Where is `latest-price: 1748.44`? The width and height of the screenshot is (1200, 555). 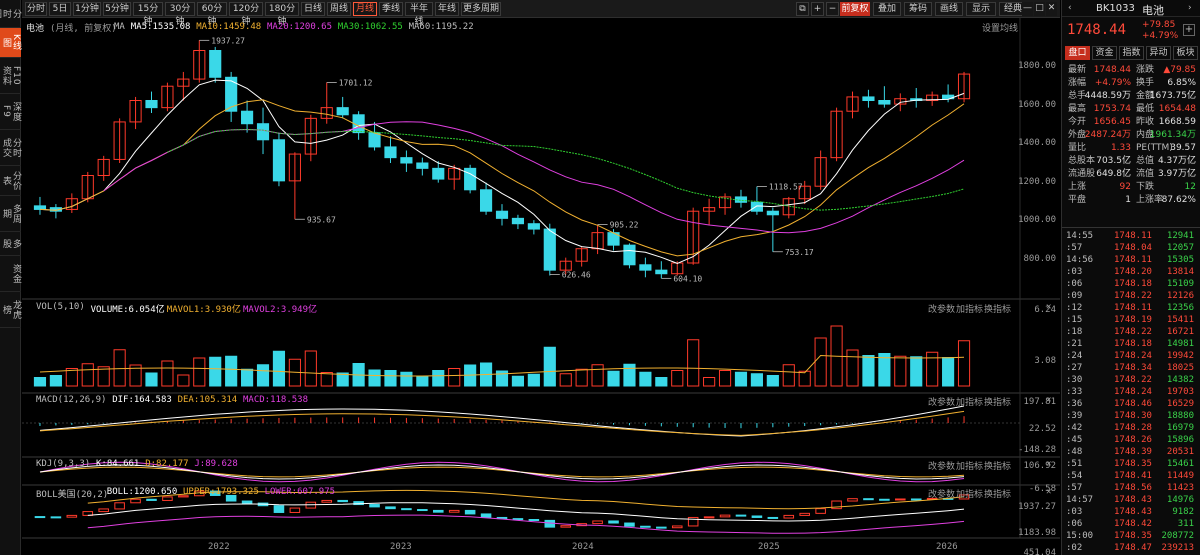
latest-price: 1748.44 is located at coordinates (1097, 30).